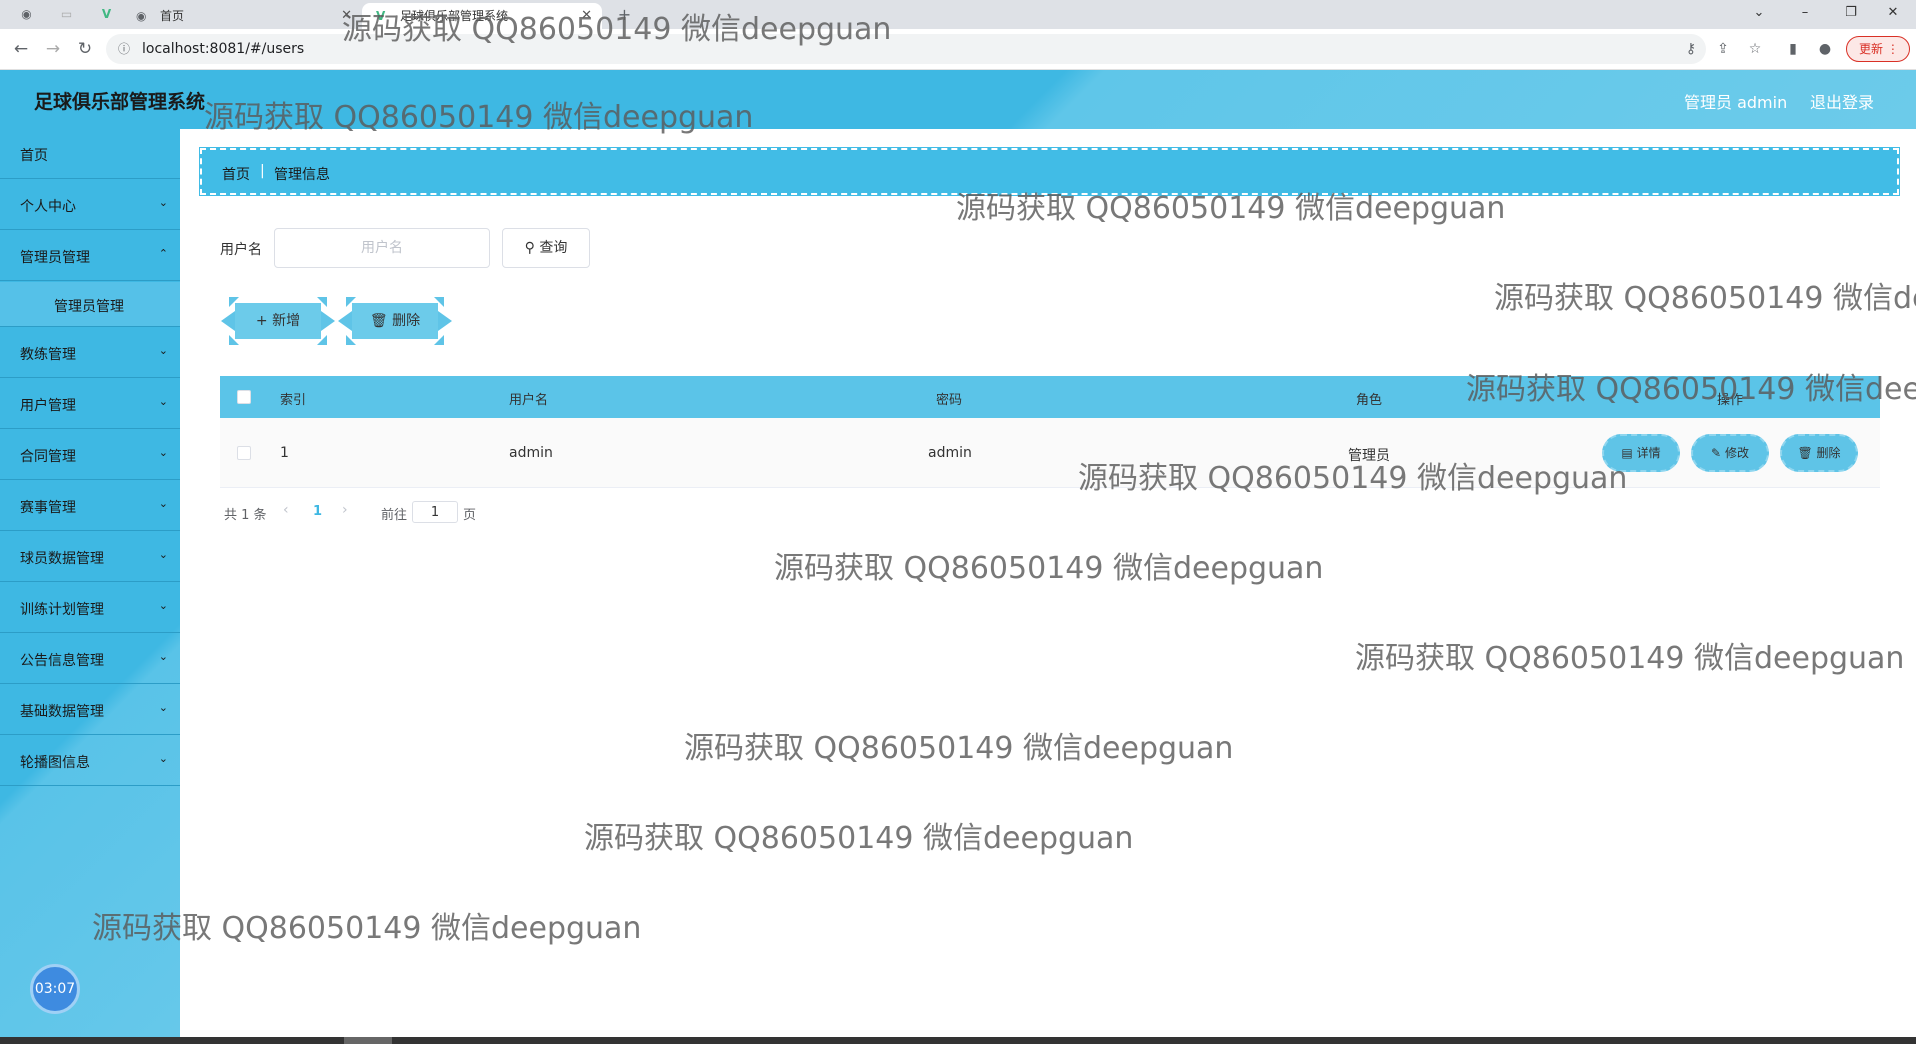 The image size is (1916, 1044). What do you see at coordinates (236, 174) in the screenshot?
I see `breadcrumb-home: 首页` at bounding box center [236, 174].